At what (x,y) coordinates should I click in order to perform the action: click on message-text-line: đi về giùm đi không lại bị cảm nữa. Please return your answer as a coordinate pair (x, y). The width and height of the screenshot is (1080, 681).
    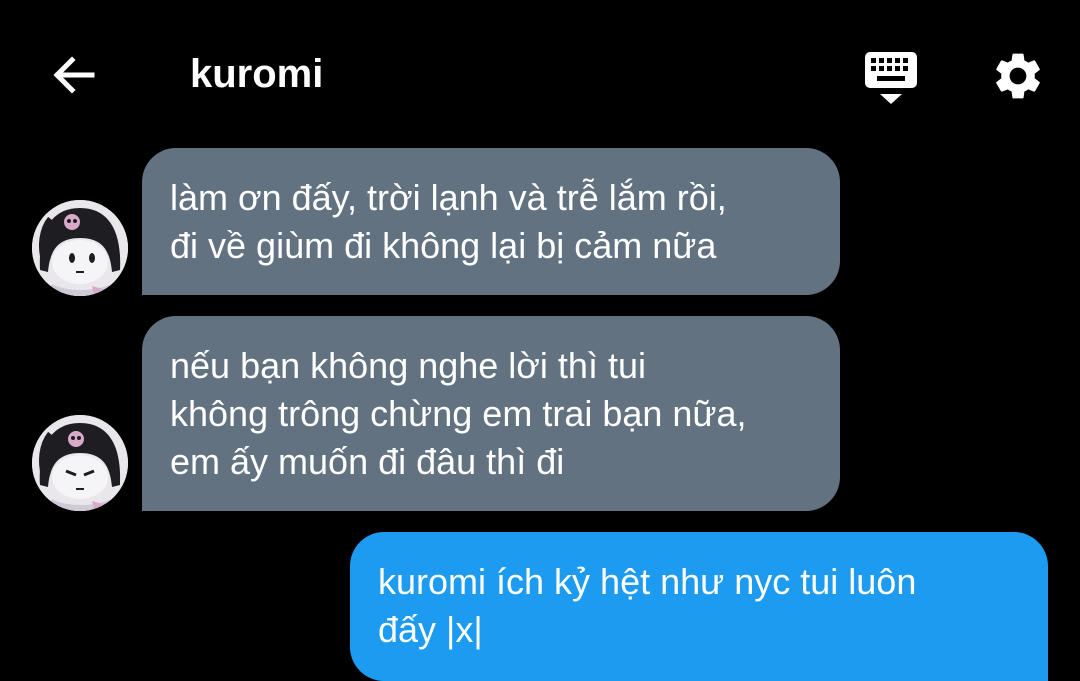
    Looking at the image, I should click on (443, 245).